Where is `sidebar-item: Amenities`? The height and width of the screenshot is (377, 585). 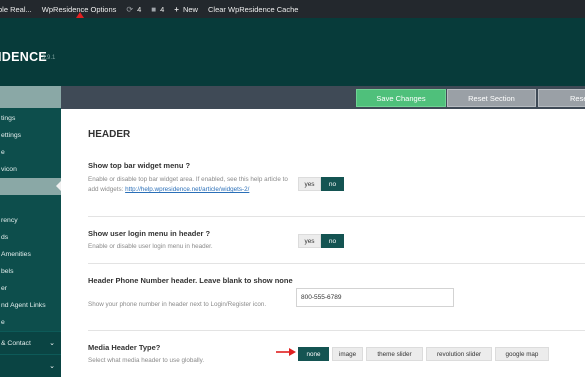
sidebar-item: Amenities is located at coordinates (30, 254).